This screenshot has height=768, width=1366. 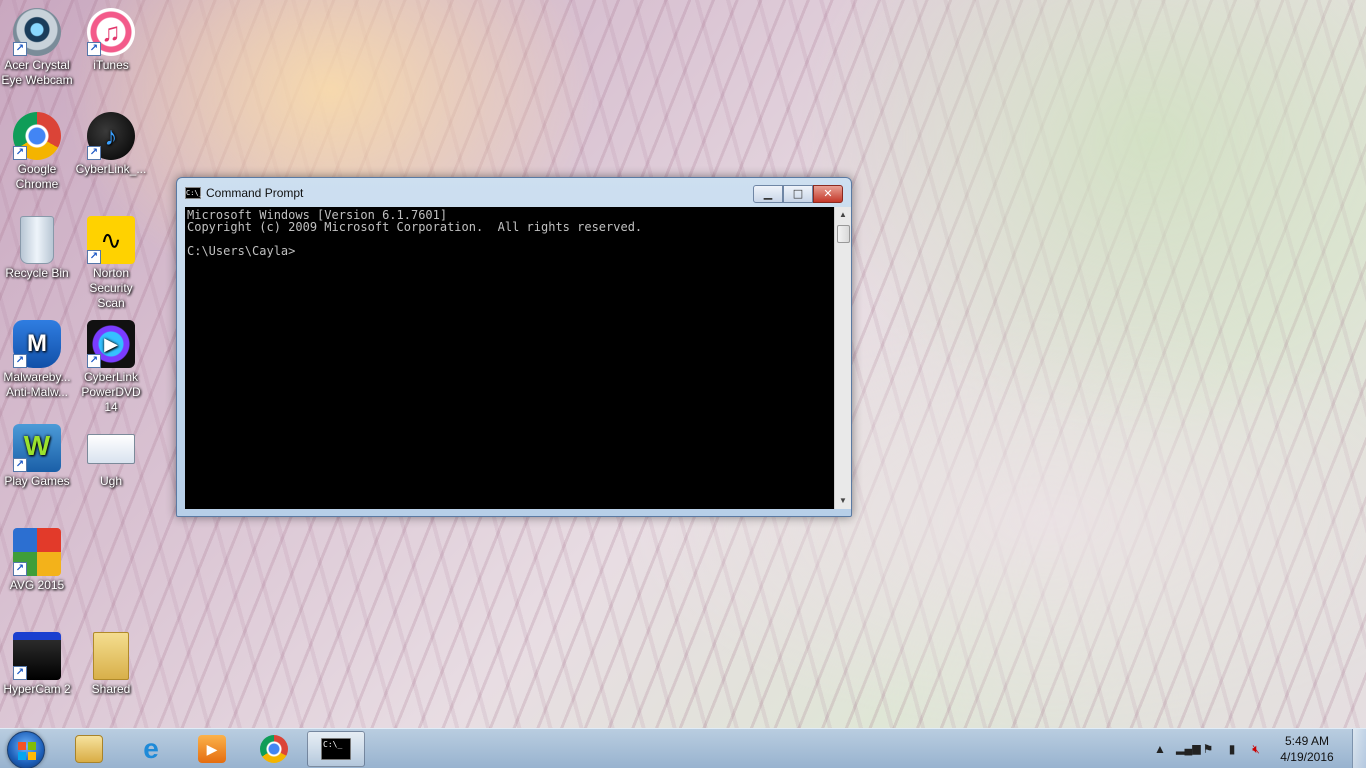 What do you see at coordinates (37, 552) in the screenshot?
I see `avg-icon: ↗` at bounding box center [37, 552].